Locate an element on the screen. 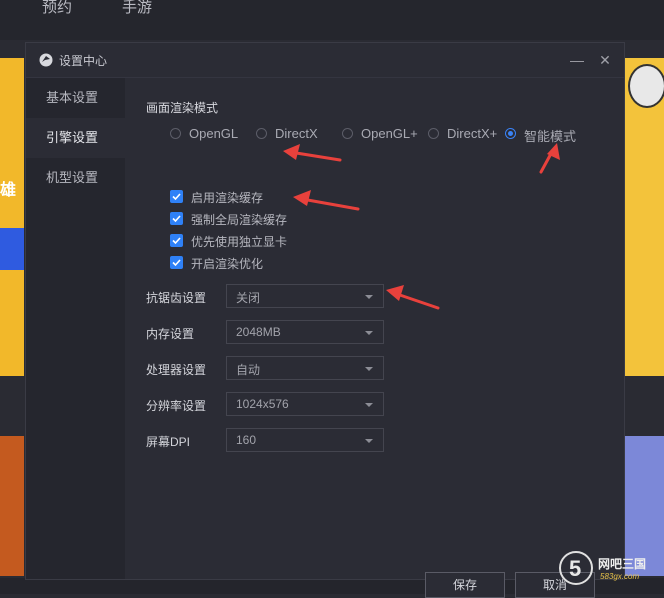 This screenshot has width=664, height=598. screen-dpi-label: 屏幕DPI is located at coordinates (168, 442).